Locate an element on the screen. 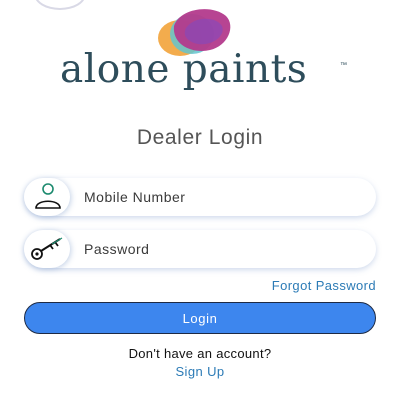 The height and width of the screenshot is (400, 400). no-account-text: Don't have an account? is located at coordinates (200, 353).